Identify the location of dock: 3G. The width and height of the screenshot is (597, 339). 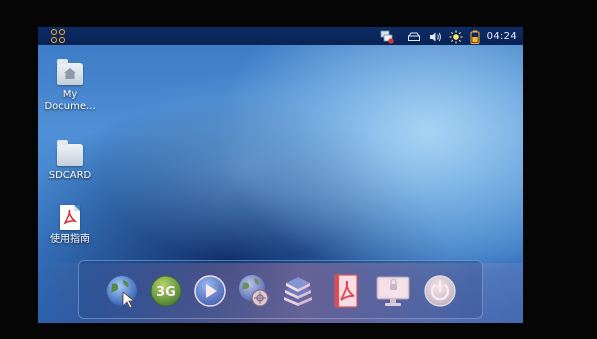
(280, 289).